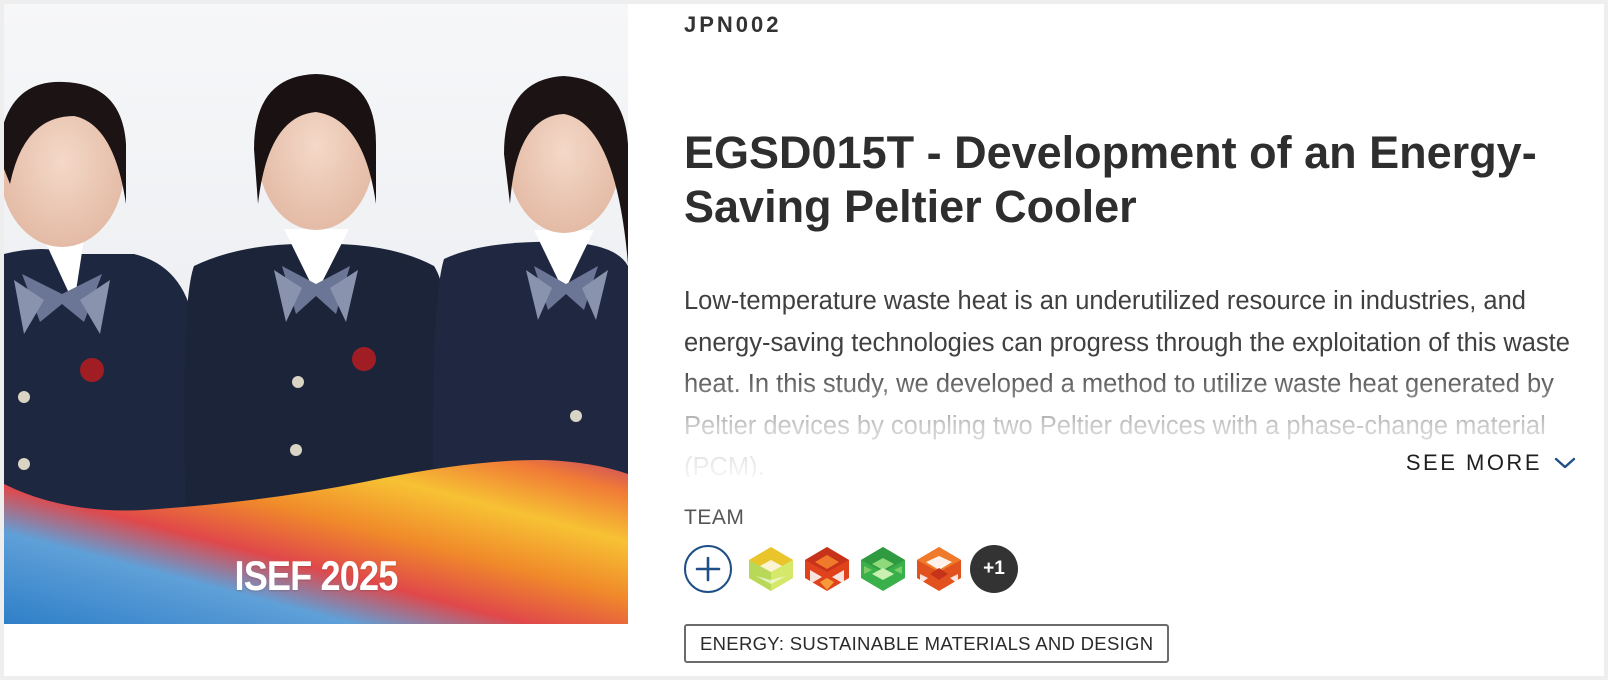 This screenshot has height=680, width=1608. I want to click on add-team-member-button, so click(708, 569).